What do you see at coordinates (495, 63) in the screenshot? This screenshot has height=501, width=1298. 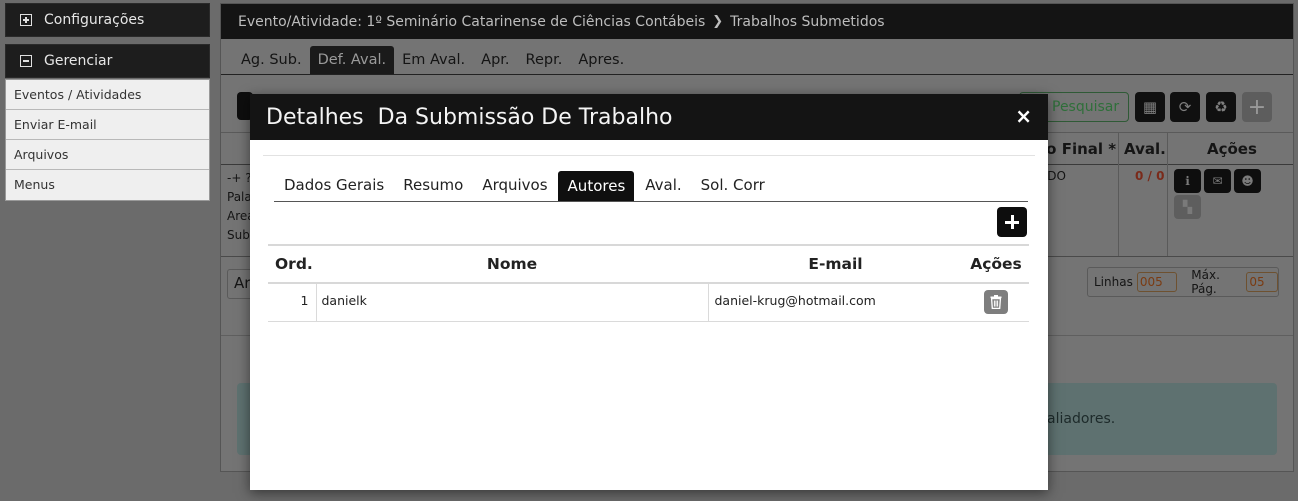 I see `tab-apr: Apr.` at bounding box center [495, 63].